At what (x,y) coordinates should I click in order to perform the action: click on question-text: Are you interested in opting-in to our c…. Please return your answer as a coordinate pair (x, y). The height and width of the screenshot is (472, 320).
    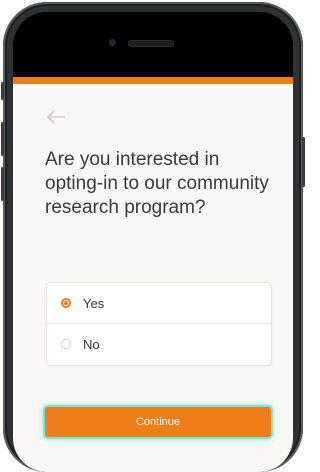
    Looking at the image, I should click on (157, 183).